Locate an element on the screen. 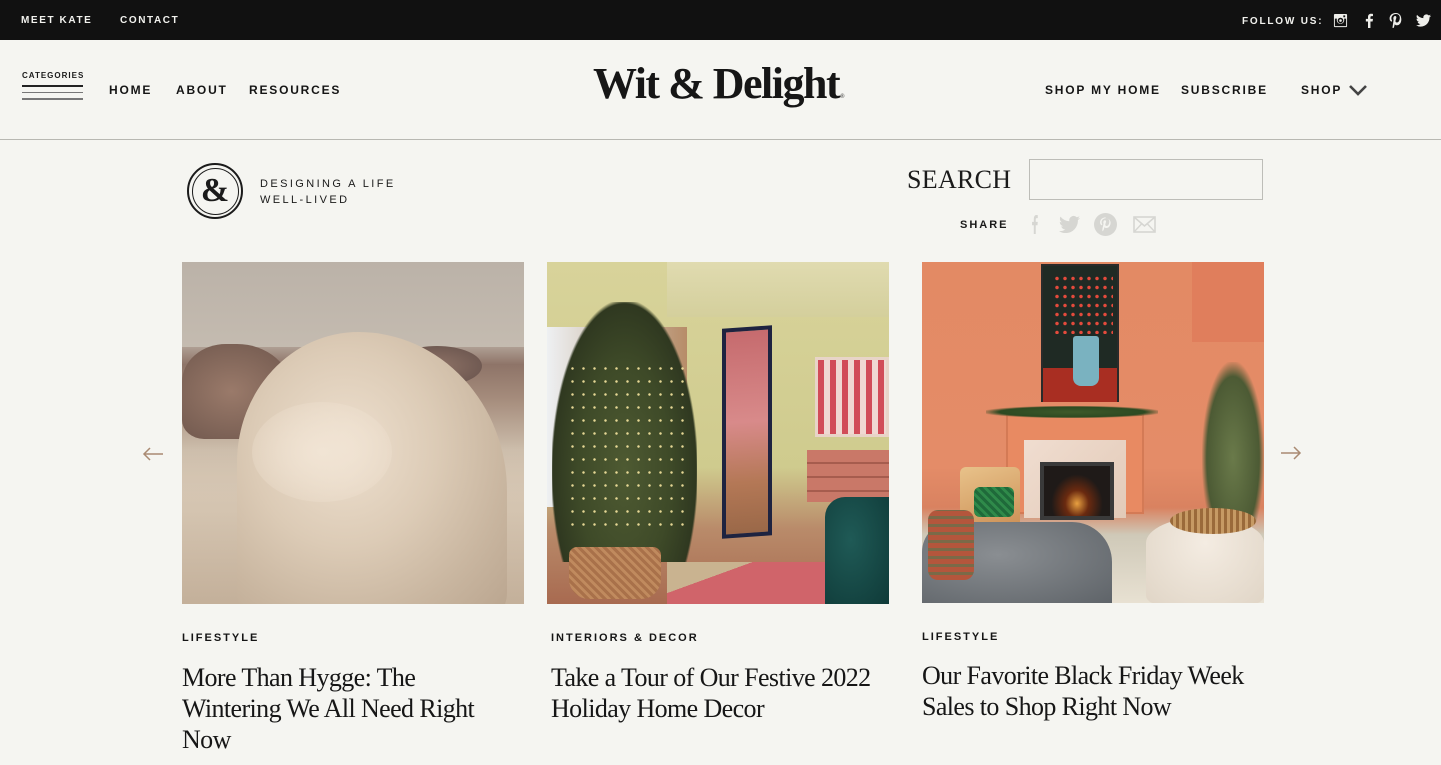 Image resolution: width=1441 pixels, height=765 pixels. share-pinterest-icon is located at coordinates (1105, 224).